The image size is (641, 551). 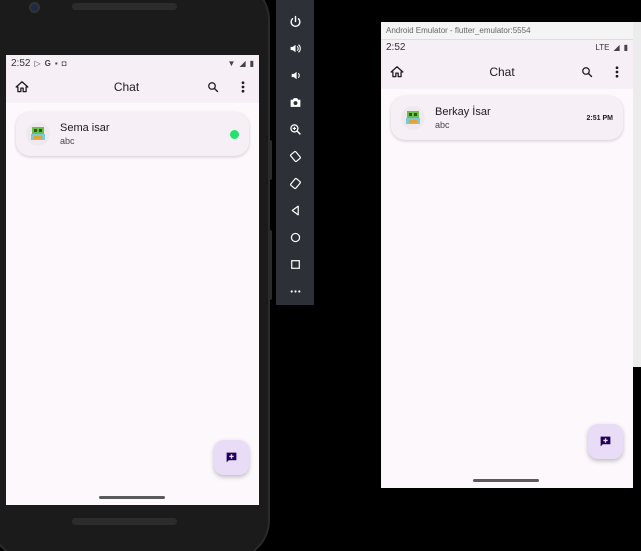 I want to click on earpiece-speaker, so click(x=124, y=6).